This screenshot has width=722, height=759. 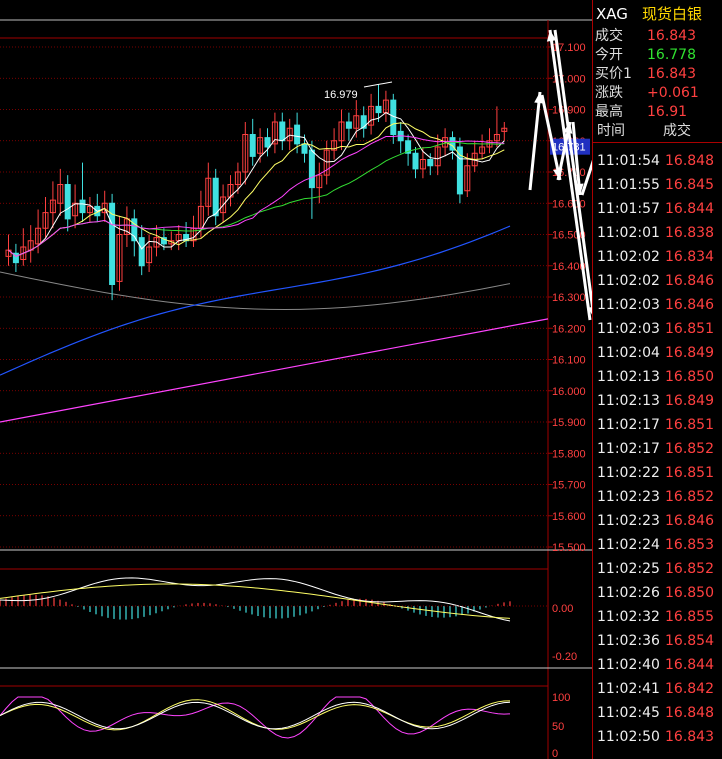 I want to click on quote-title: XAG 现货白银, so click(x=657, y=14).